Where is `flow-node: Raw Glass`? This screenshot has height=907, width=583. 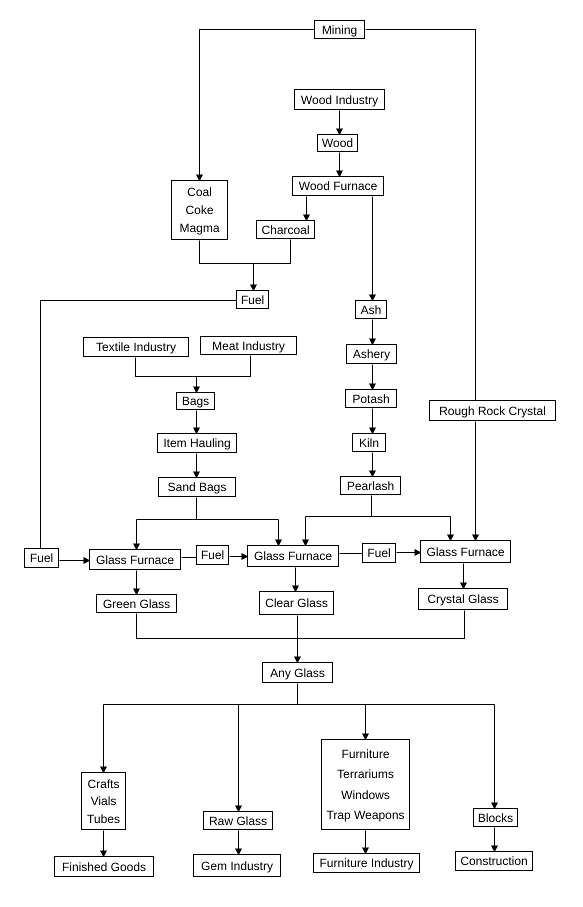 flow-node: Raw Glass is located at coordinates (238, 820).